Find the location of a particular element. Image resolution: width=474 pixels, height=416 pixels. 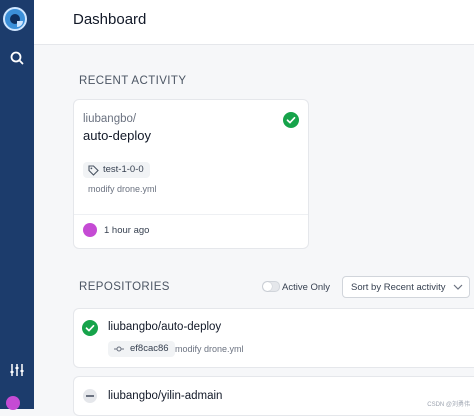

repo-name: liubangbo/auto-deploy is located at coordinates (164, 327).